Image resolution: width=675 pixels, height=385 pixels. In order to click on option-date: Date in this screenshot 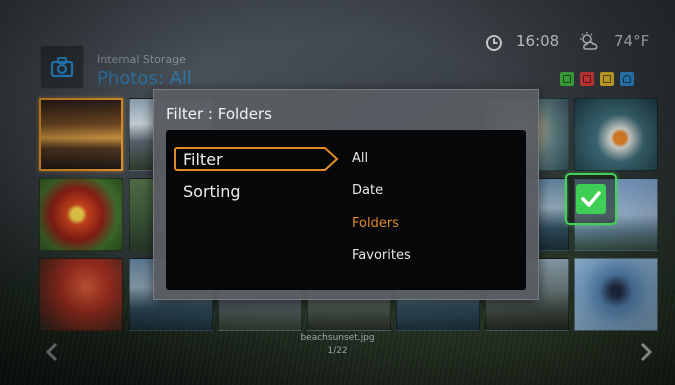, I will do `click(367, 190)`.